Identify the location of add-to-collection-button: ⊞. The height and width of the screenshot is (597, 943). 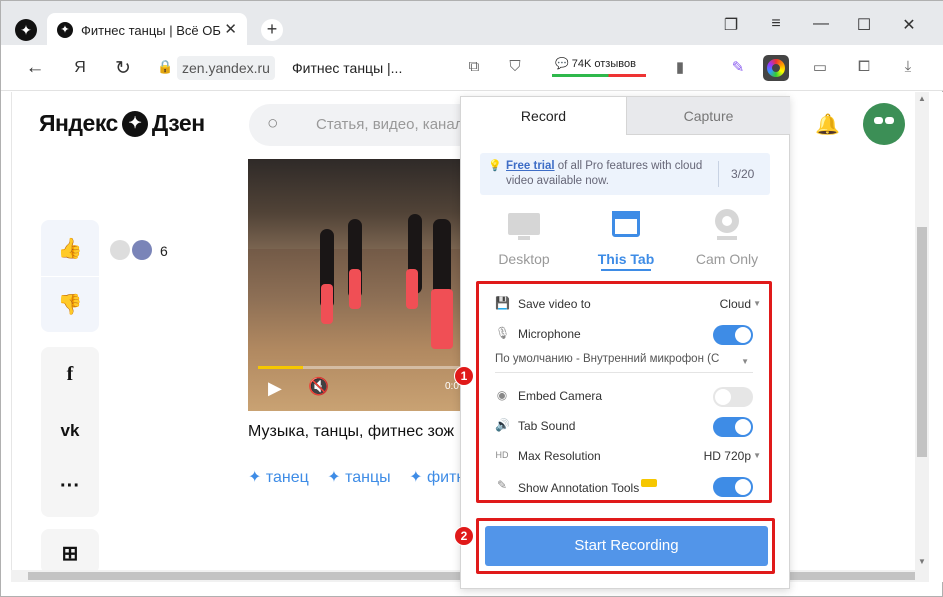
(70, 553).